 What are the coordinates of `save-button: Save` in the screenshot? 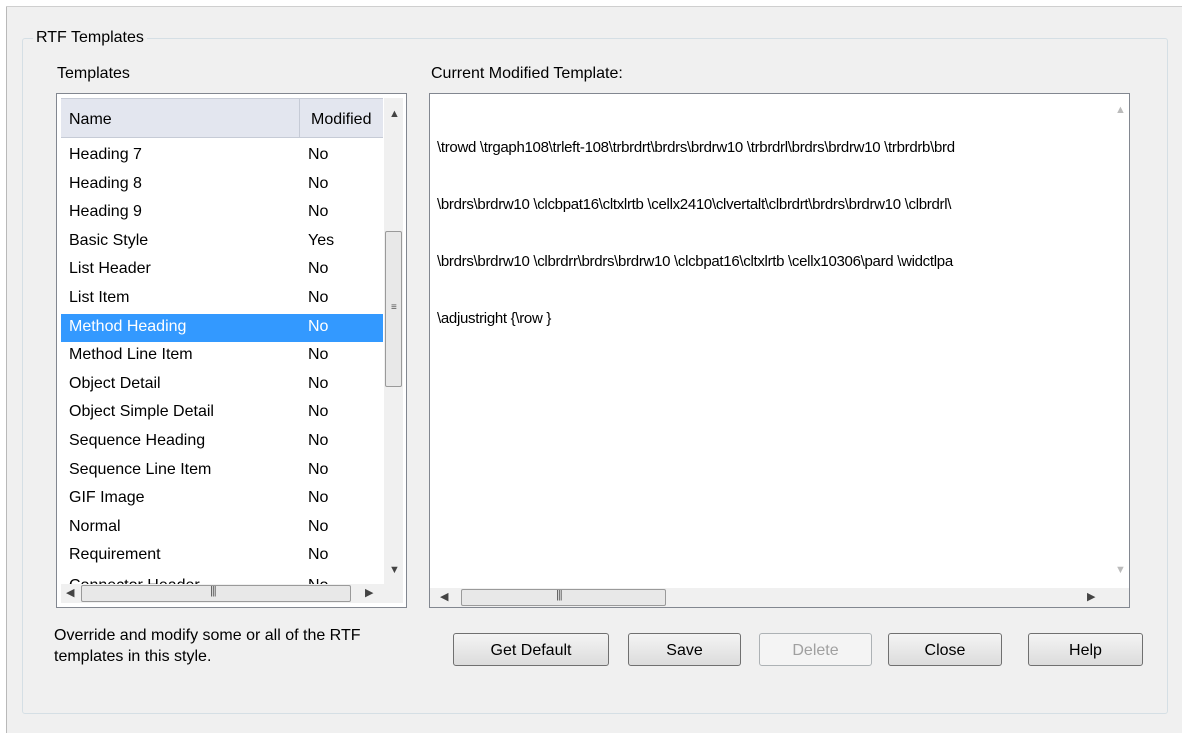 It's located at (684, 649).